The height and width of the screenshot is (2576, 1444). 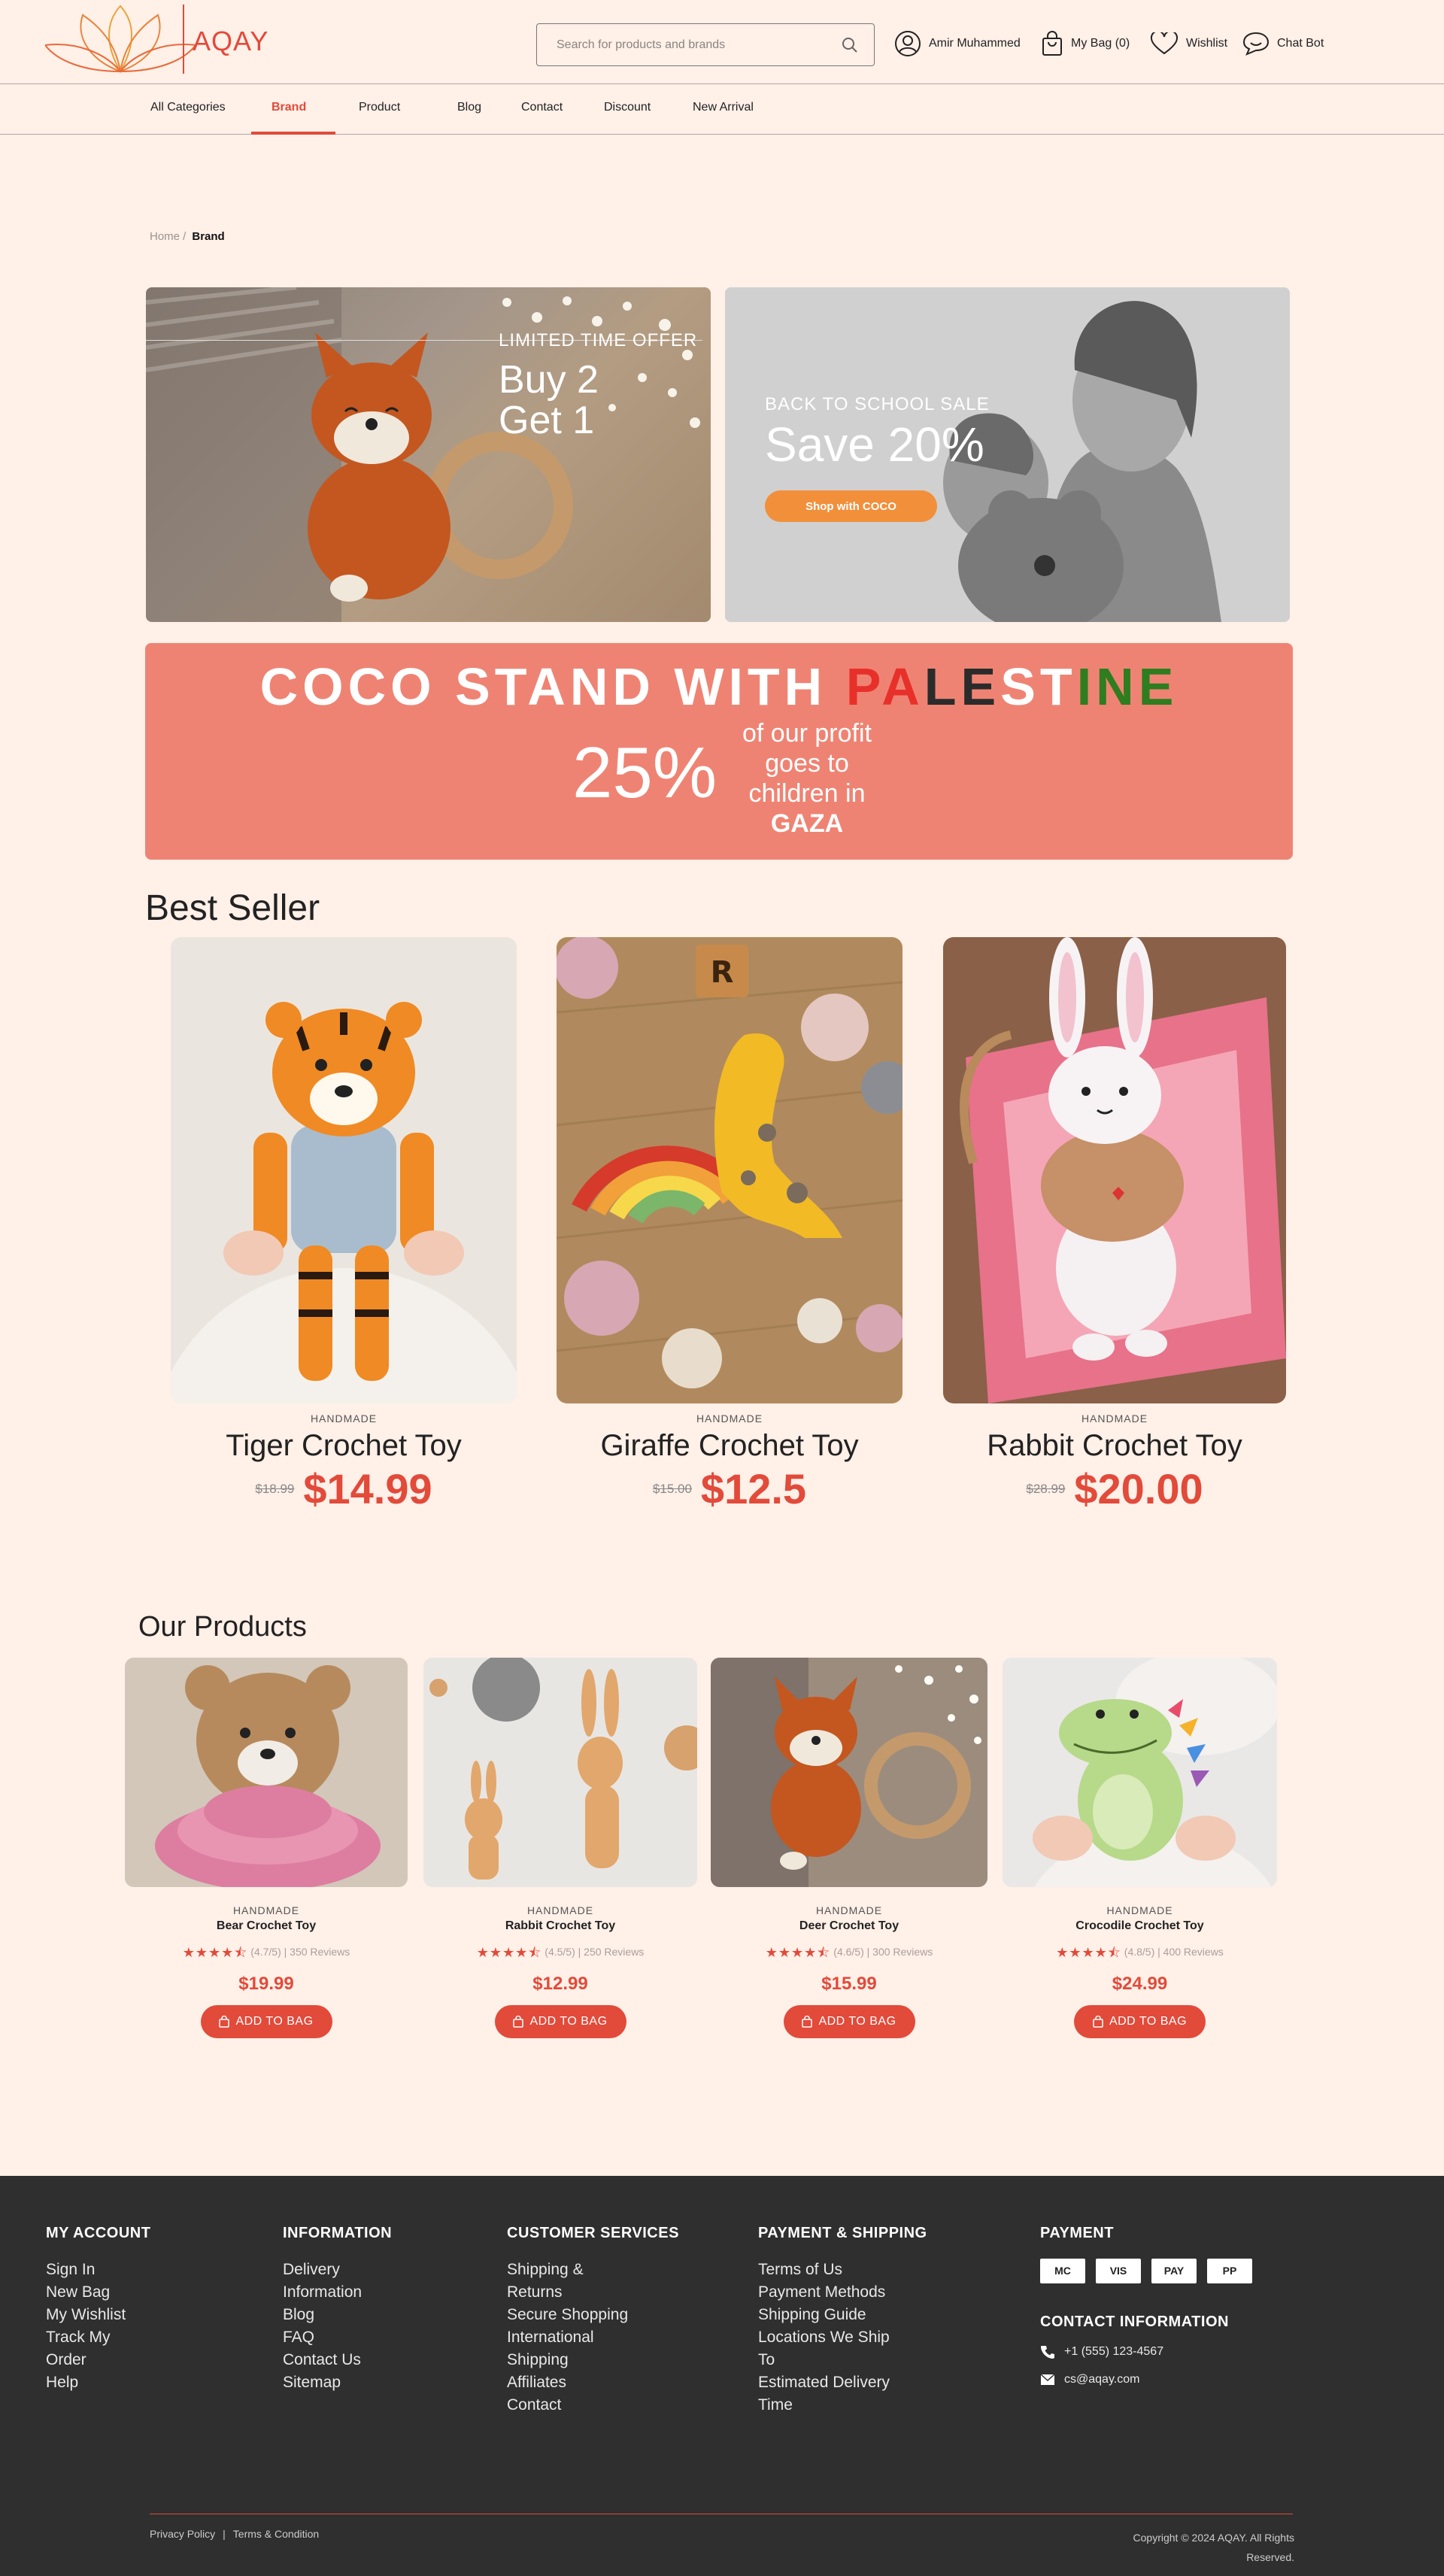 What do you see at coordinates (1282, 44) in the screenshot?
I see `chatbot-link: Chat Bot` at bounding box center [1282, 44].